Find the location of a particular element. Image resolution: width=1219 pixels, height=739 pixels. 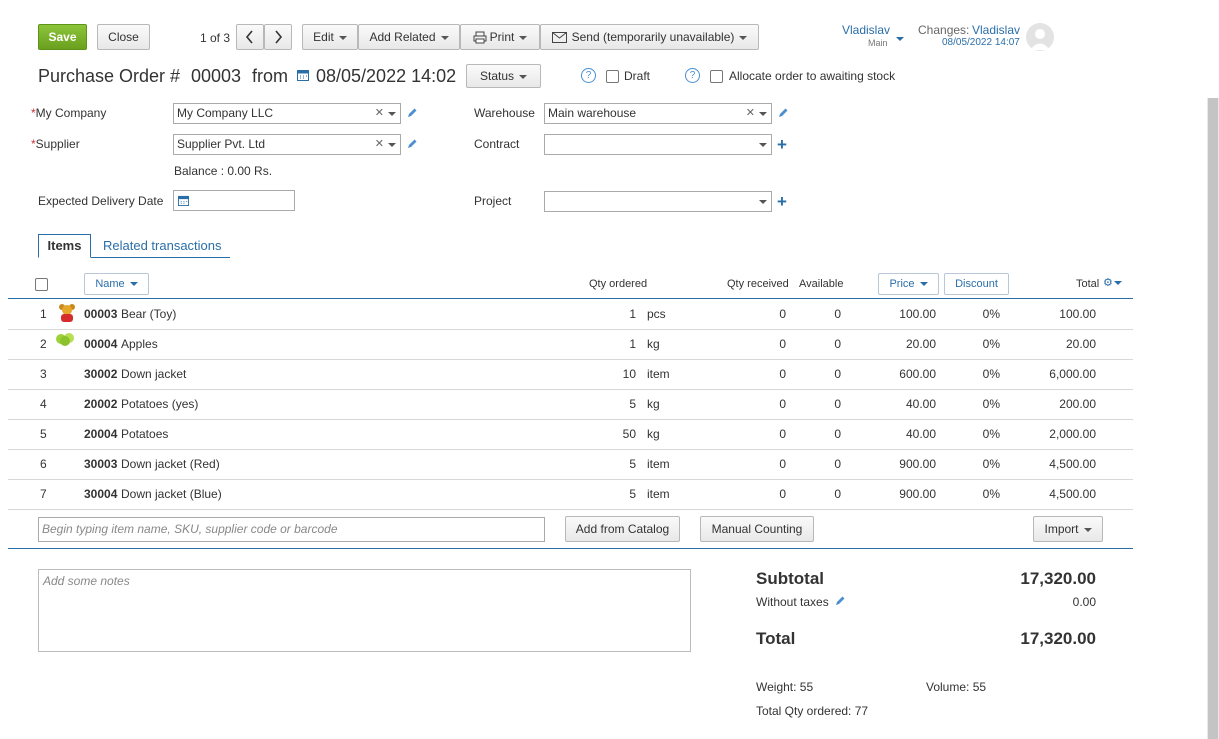

add-from-catalog-button: Add from Catalog is located at coordinates (622, 529).